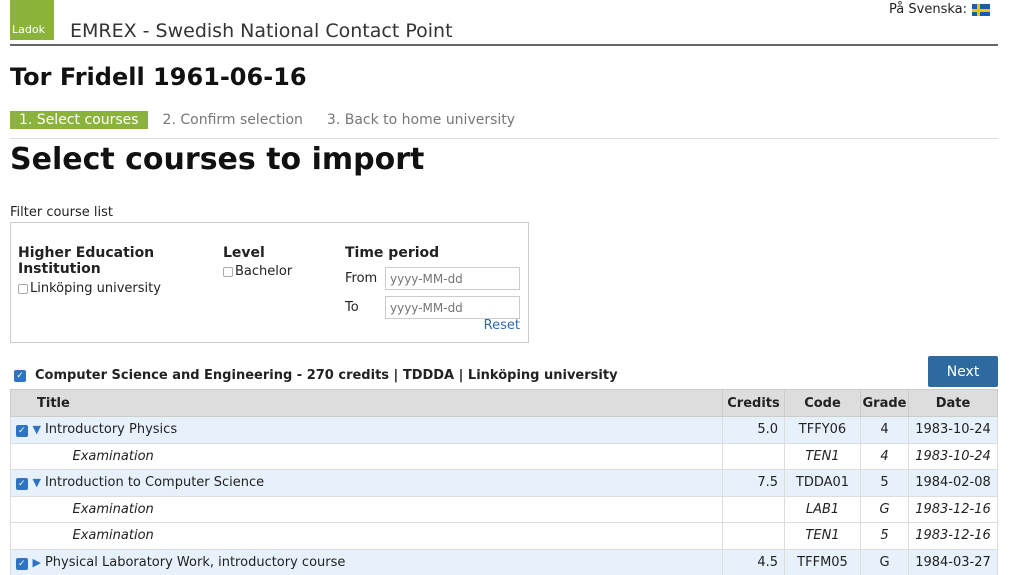 Image resolution: width=1024 pixels, height=575 pixels. What do you see at coordinates (884, 403) in the screenshot?
I see `header-grade: Grade` at bounding box center [884, 403].